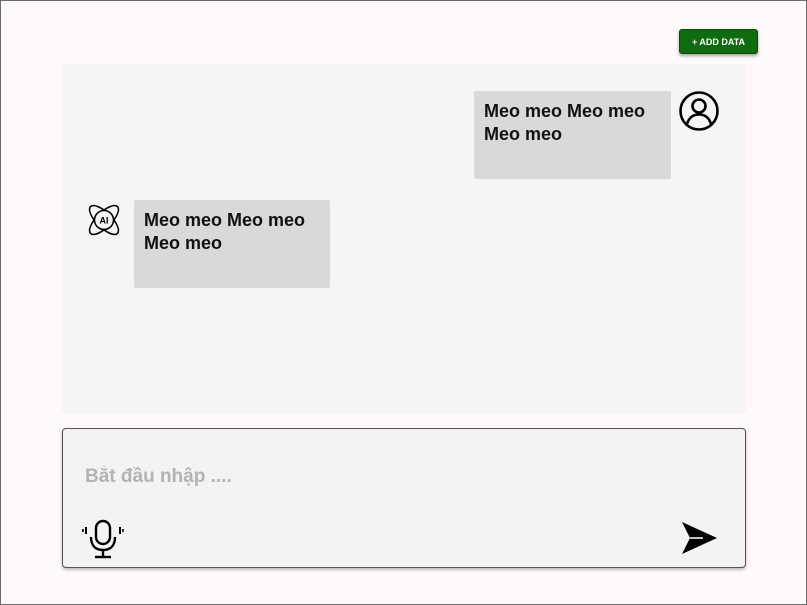  I want to click on add-data-button: + ADD DATA, so click(718, 41).